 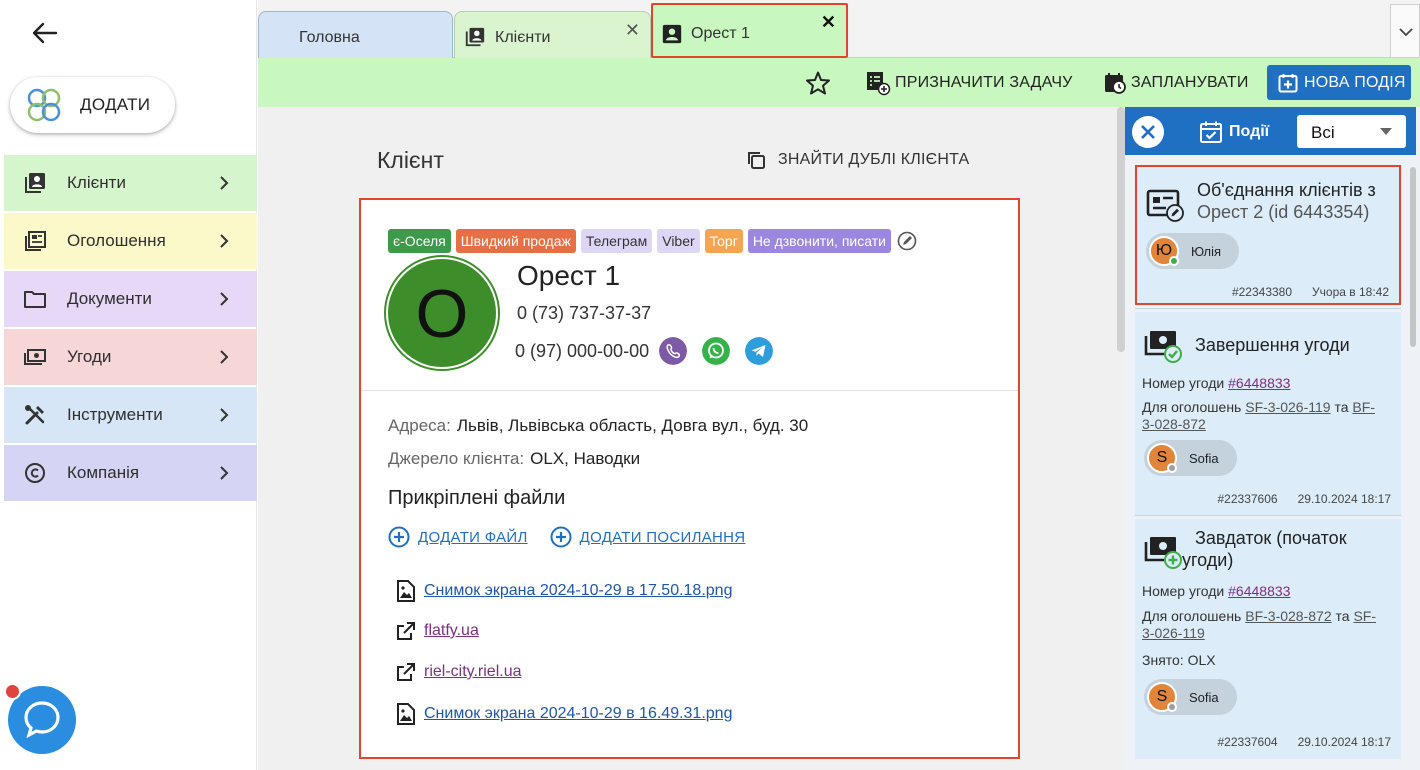 What do you see at coordinates (12, 691) in the screenshot?
I see `chat-notification-dot` at bounding box center [12, 691].